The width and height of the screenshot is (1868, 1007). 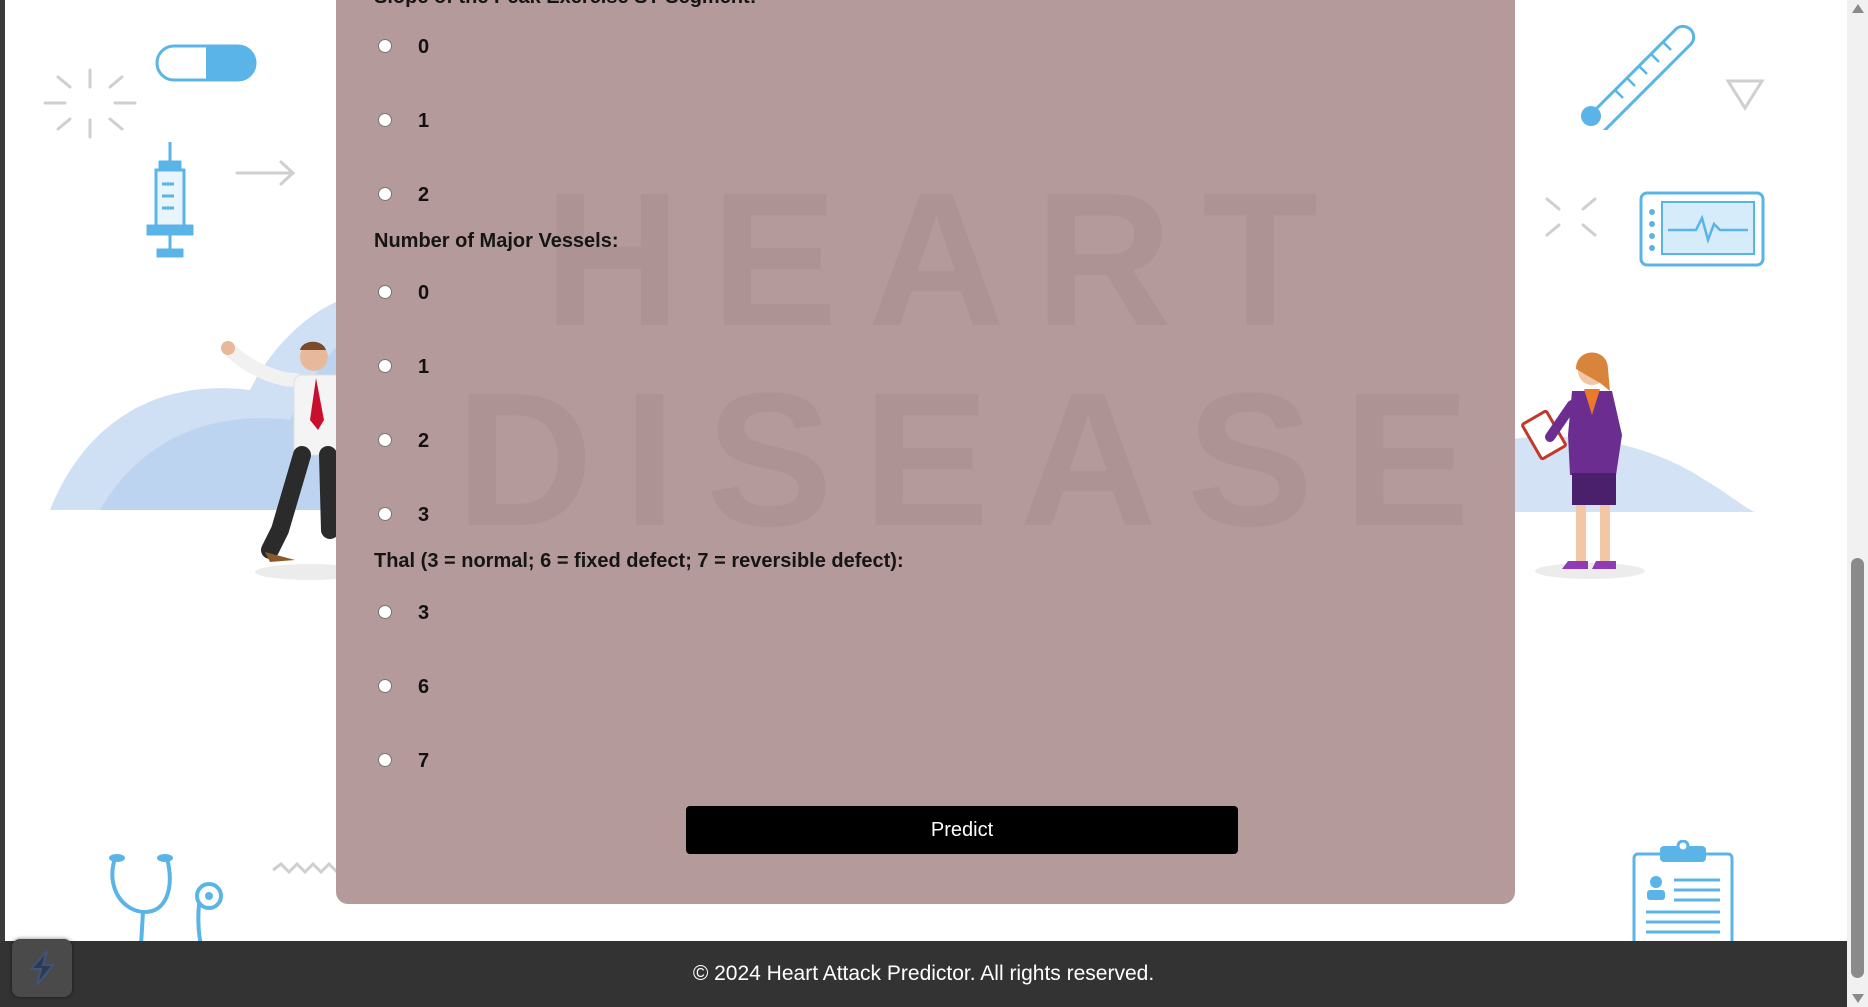 I want to click on thal-option-7: 7, so click(x=404, y=760).